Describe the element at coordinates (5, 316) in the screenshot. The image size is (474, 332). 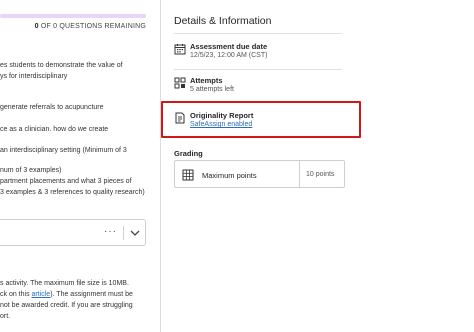
I see `submission-note-line: ort.` at that location.